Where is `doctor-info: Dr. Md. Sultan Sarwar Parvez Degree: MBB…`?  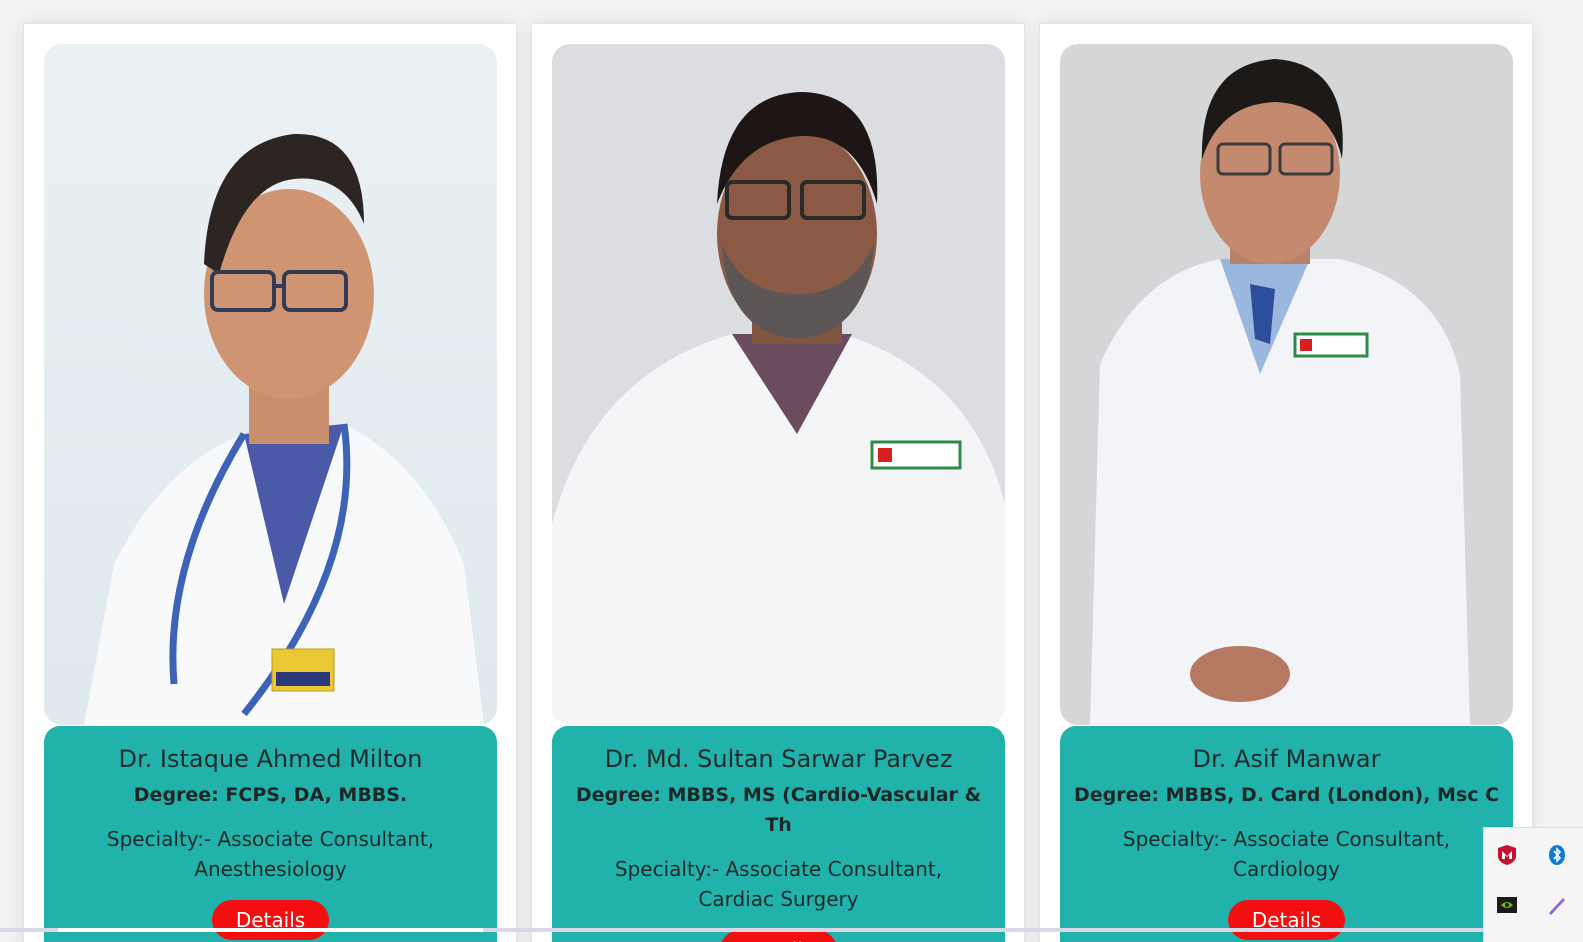 doctor-info: Dr. Md. Sultan Sarwar Parvez Degree: MBB… is located at coordinates (778, 834).